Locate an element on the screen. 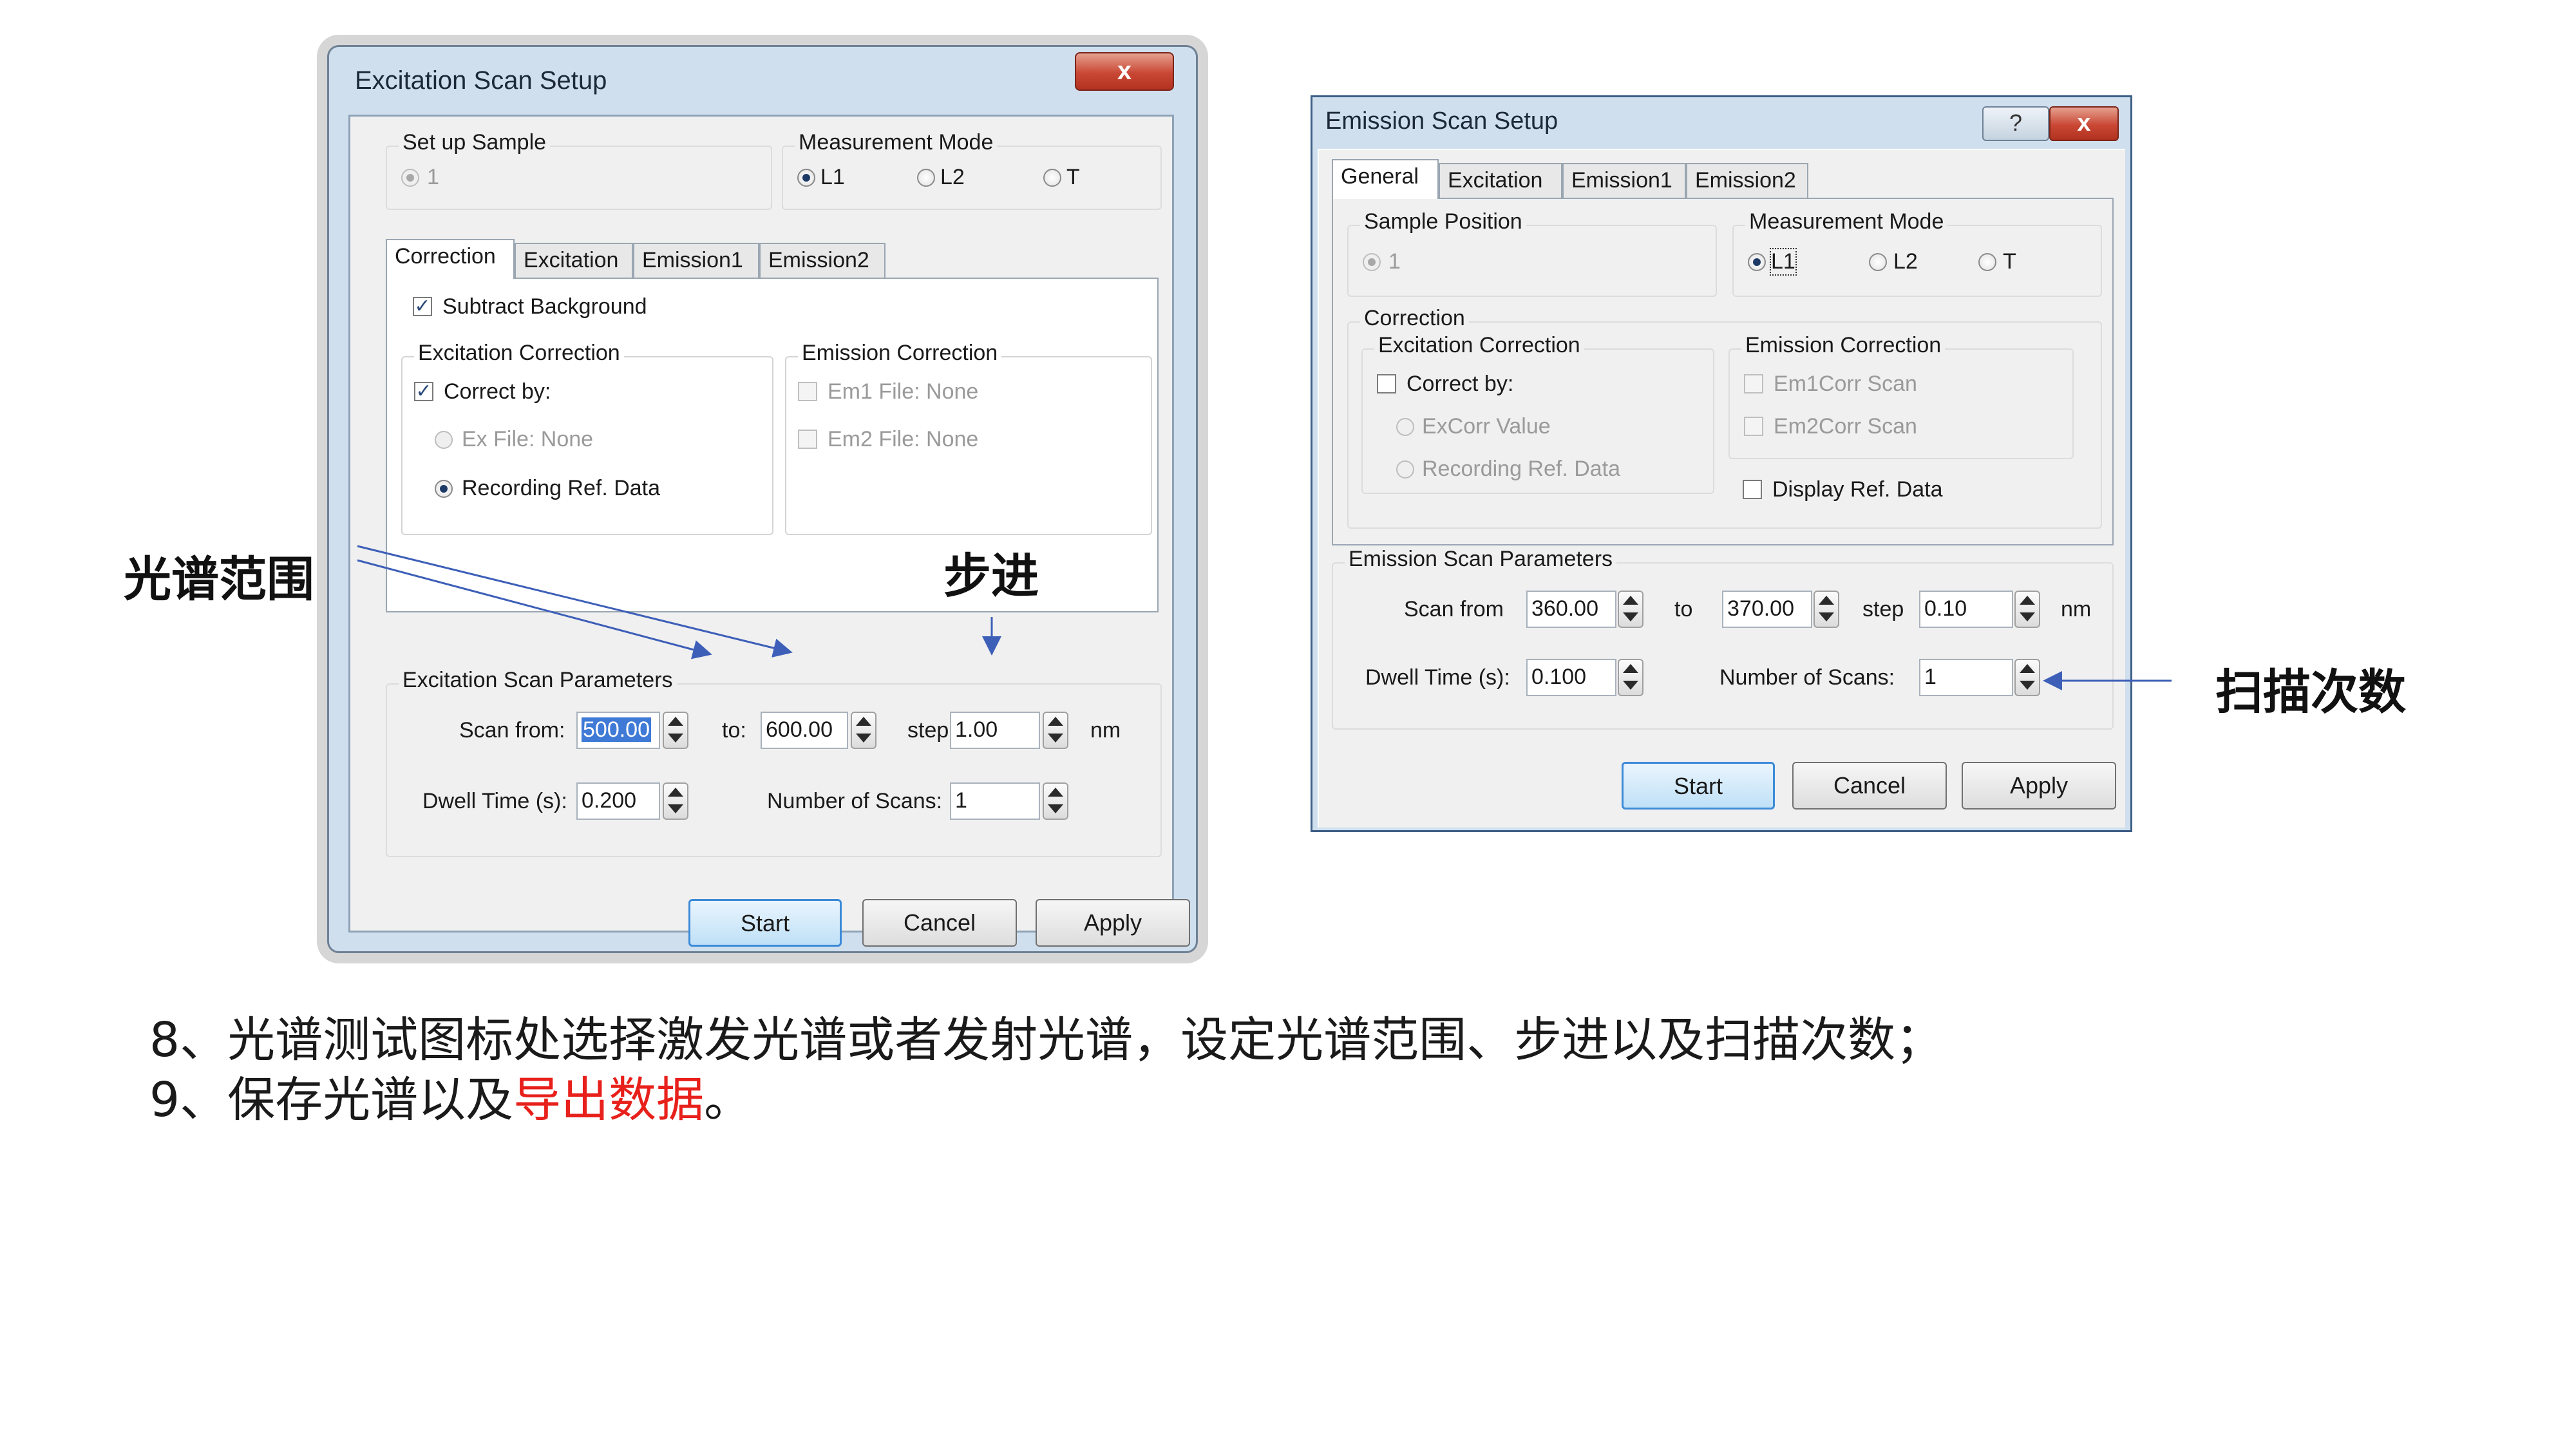 Image resolution: width=2576 pixels, height=1449 pixels. export-data-highlight: 导出数据 is located at coordinates (609, 1100).